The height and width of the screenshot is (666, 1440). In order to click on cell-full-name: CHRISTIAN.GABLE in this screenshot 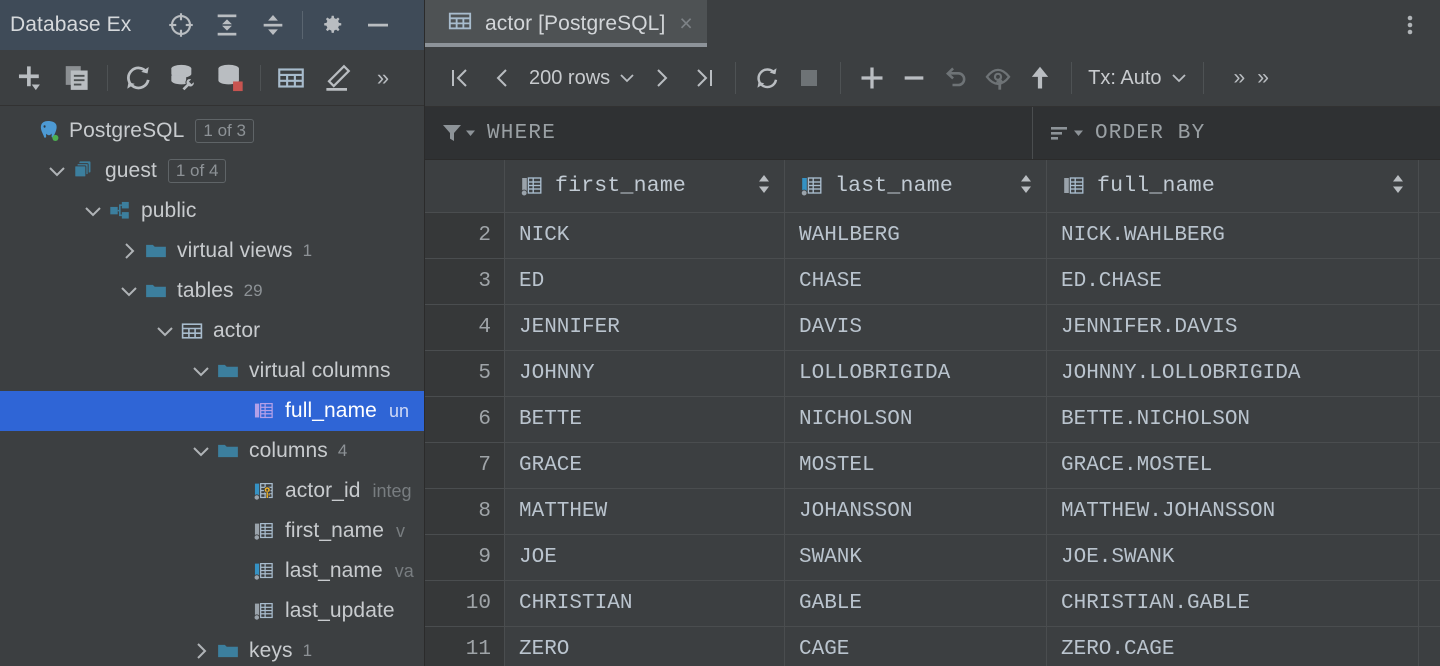, I will do `click(1233, 603)`.